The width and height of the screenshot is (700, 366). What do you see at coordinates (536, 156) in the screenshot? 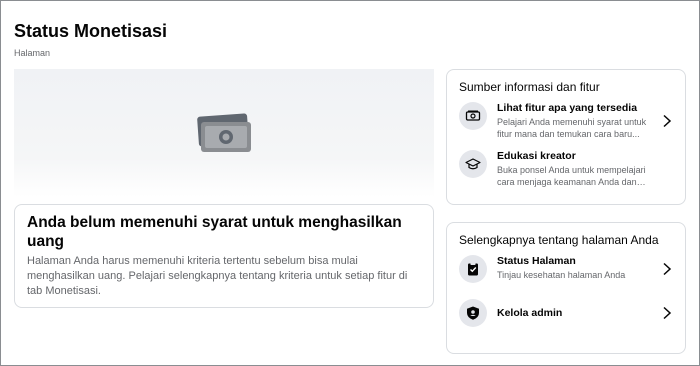
I see `resource-item-title: Edukasi kreator` at bounding box center [536, 156].